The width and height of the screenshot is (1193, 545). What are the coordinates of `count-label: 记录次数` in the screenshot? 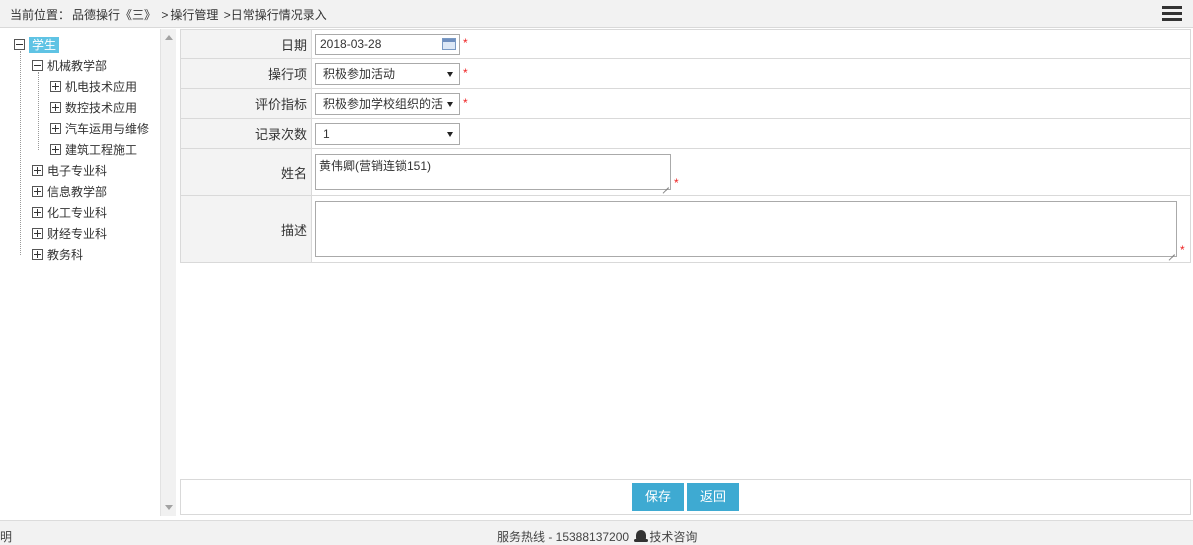 It's located at (246, 133).